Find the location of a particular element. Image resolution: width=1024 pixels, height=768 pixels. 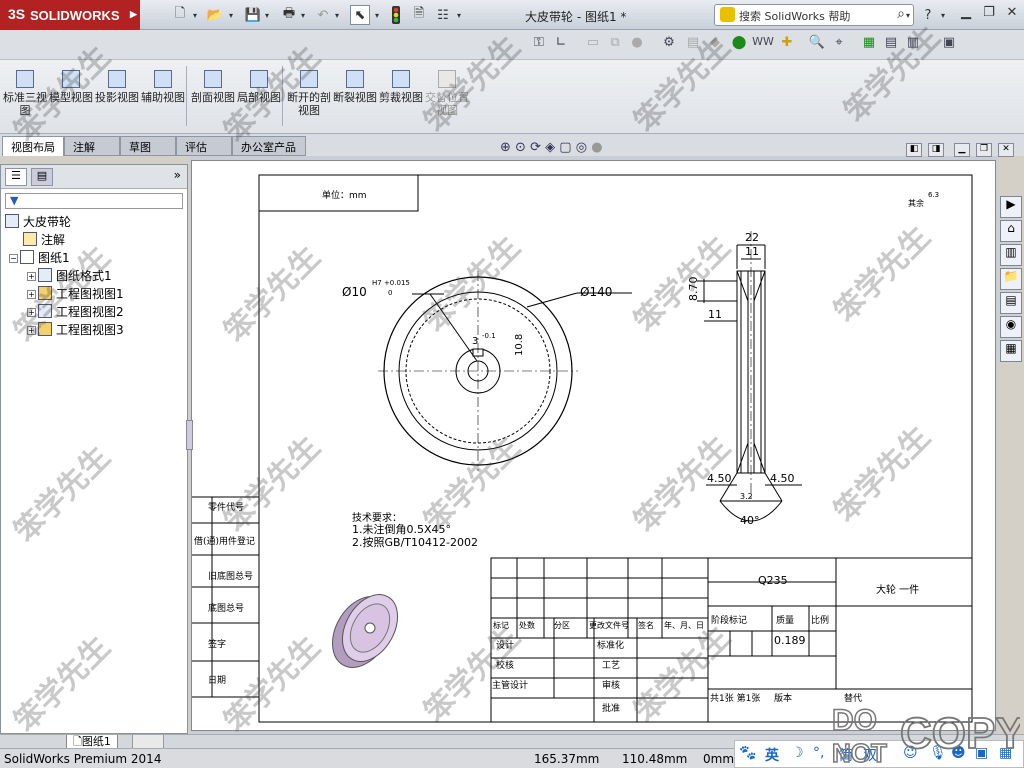

ime-language: 英 is located at coordinates (772, 755).